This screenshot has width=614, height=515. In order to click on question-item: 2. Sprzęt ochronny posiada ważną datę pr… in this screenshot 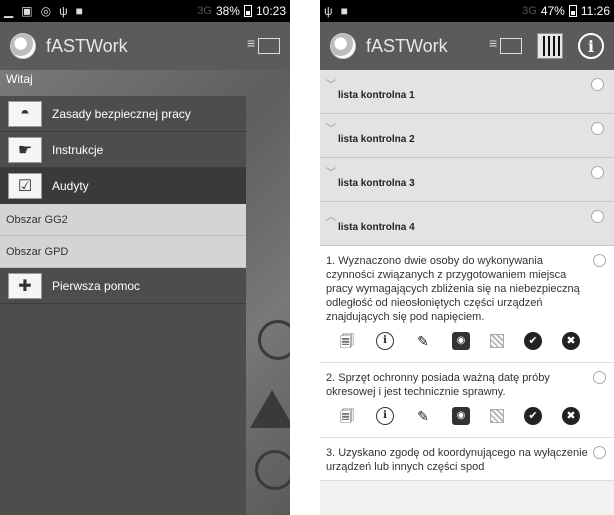, I will do `click(467, 400)`.